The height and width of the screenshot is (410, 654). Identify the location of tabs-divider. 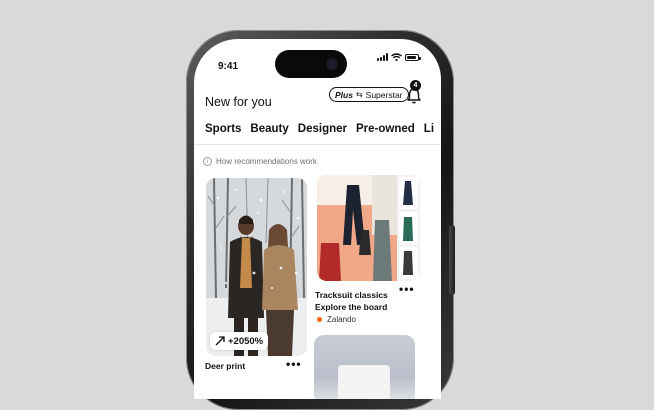
(317, 144).